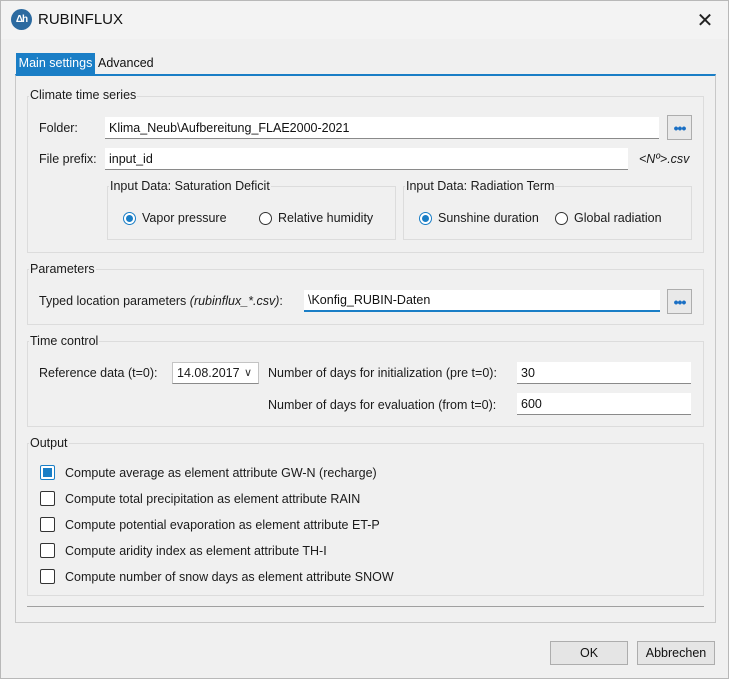 The width and height of the screenshot is (729, 679). What do you see at coordinates (248, 373) in the screenshot?
I see `chevron-down-icon: ∨` at bounding box center [248, 373].